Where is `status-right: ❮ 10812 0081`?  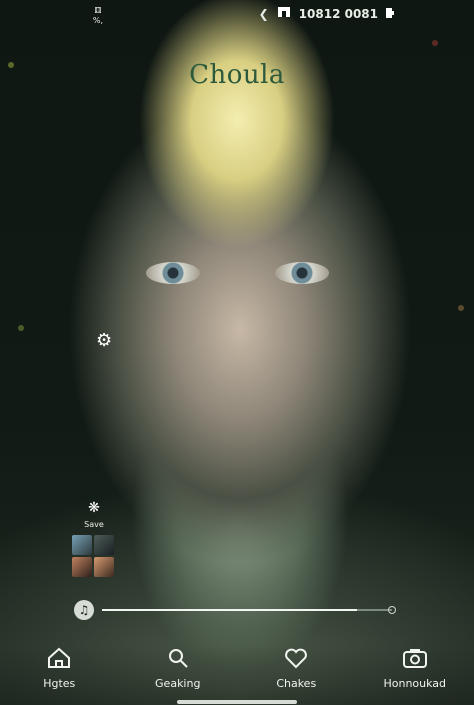 status-right: ❮ 10812 0081 is located at coordinates (326, 13).